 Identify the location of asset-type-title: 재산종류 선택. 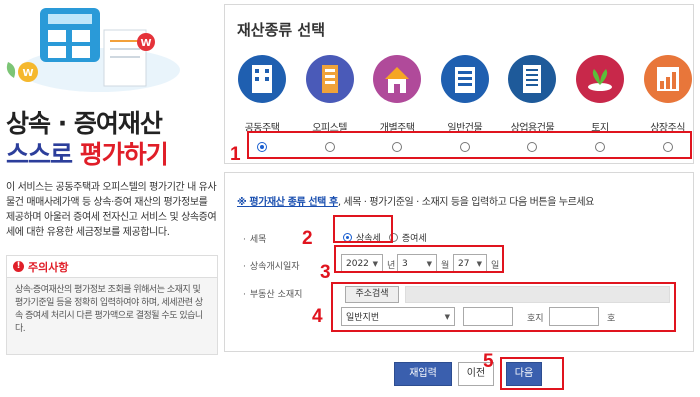
(281, 30).